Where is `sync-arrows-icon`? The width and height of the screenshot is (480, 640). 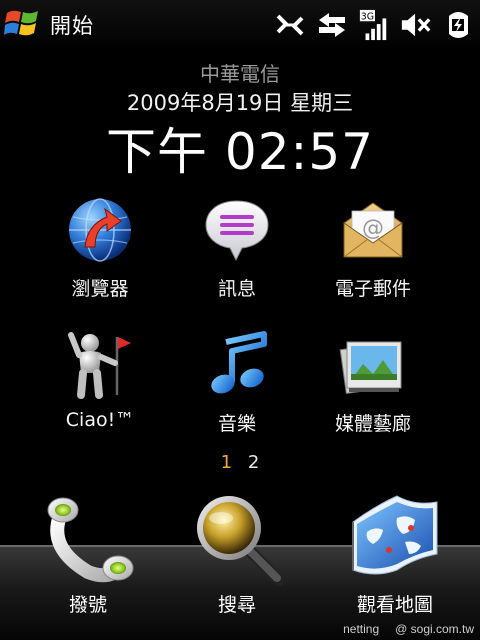 sync-arrows-icon is located at coordinates (332, 25).